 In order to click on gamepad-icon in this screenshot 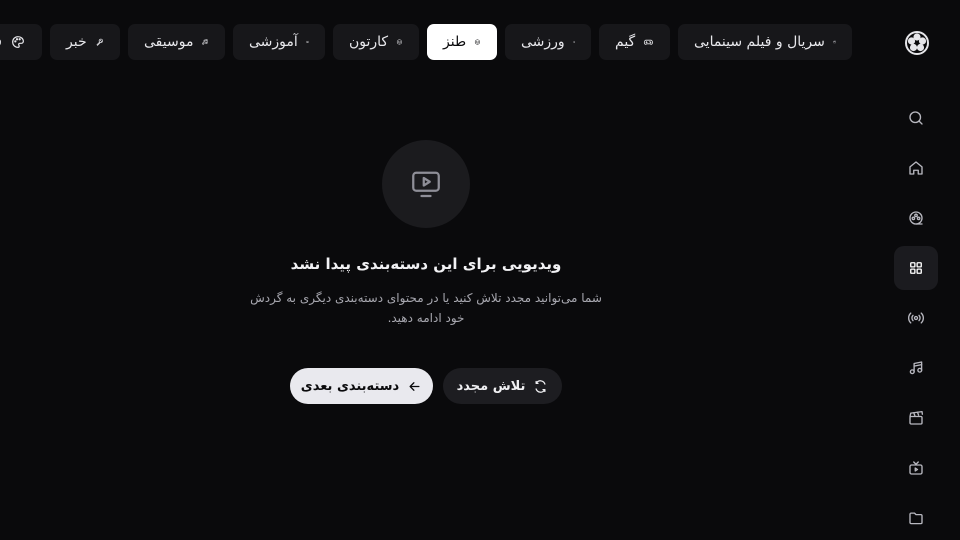, I will do `click(649, 42)`.